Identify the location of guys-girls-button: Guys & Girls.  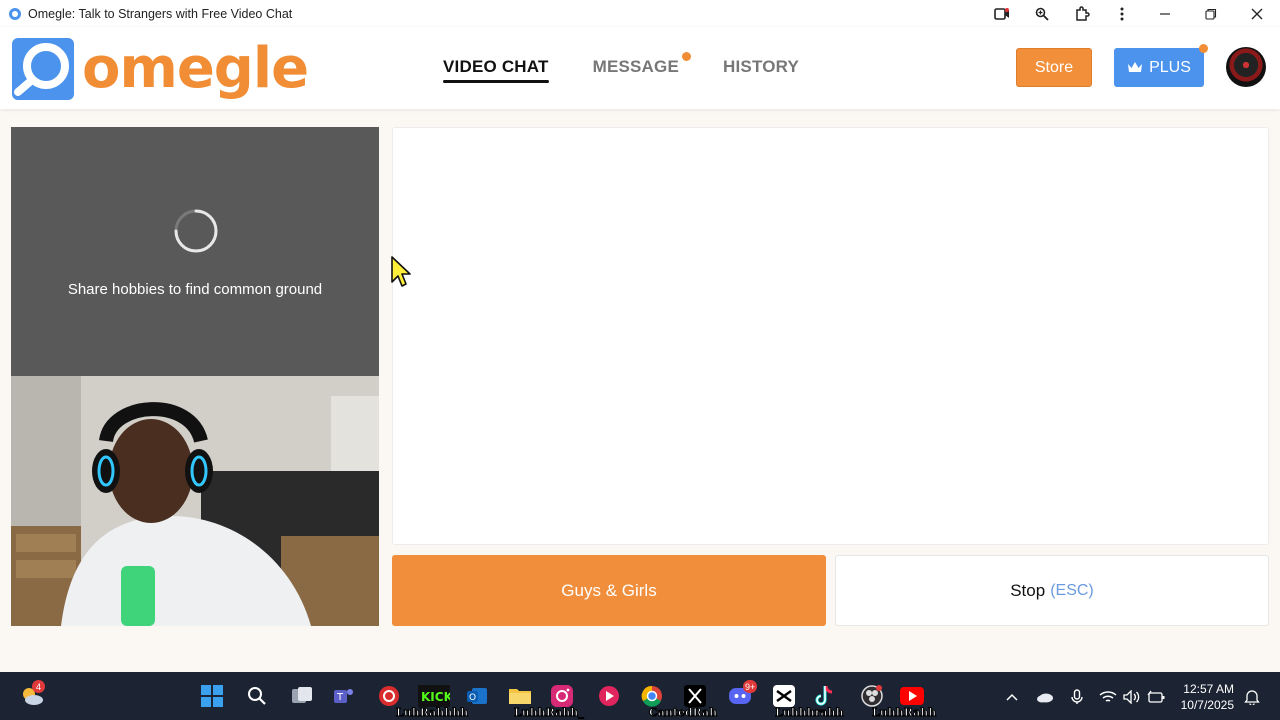
(609, 590).